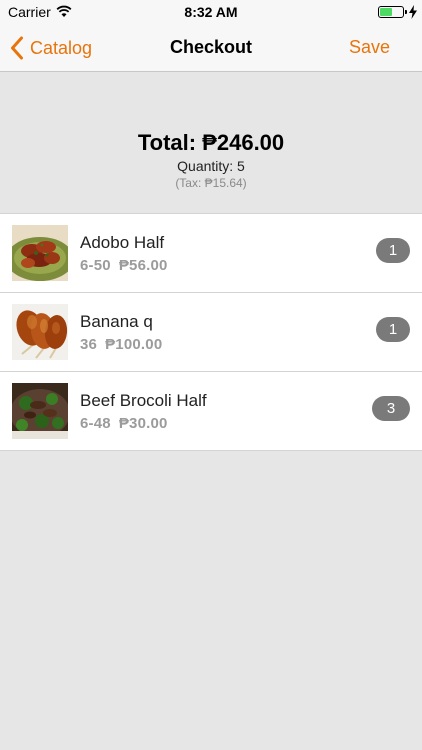 The height and width of the screenshot is (750, 422). I want to click on status-time: 8:32 AM, so click(211, 12).